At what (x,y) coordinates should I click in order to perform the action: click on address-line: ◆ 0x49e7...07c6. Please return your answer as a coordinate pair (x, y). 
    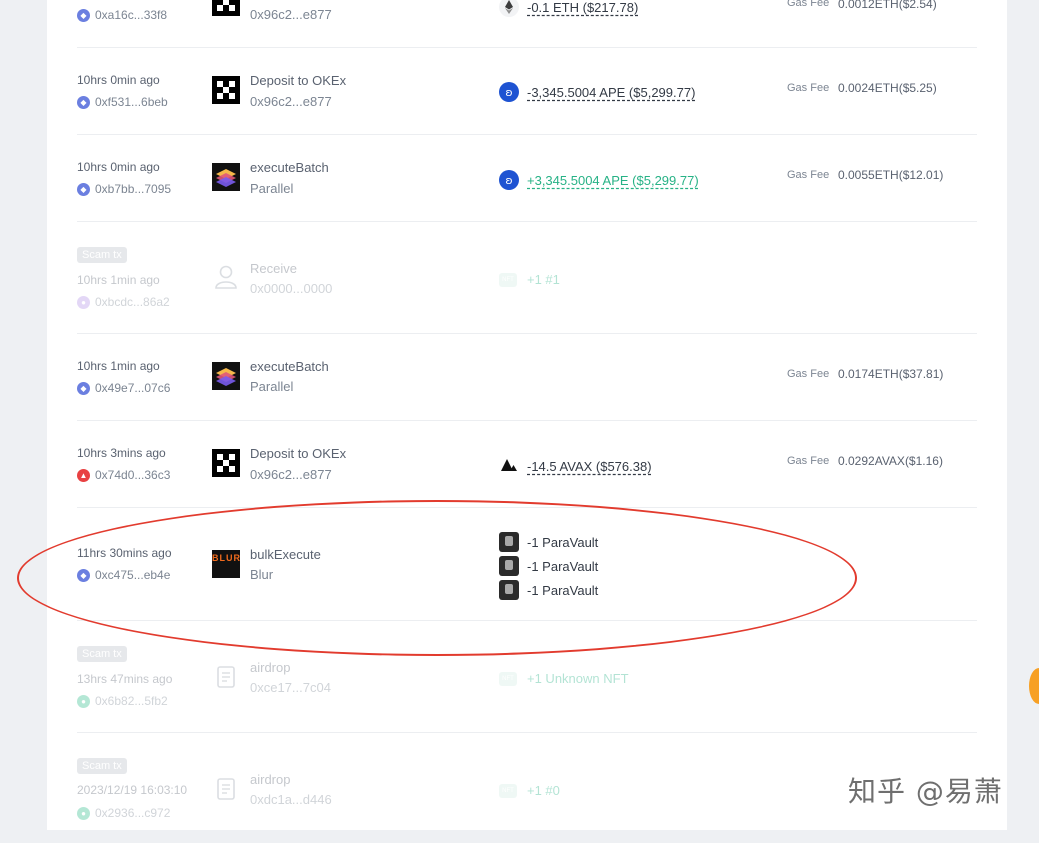
    Looking at the image, I should click on (123, 388).